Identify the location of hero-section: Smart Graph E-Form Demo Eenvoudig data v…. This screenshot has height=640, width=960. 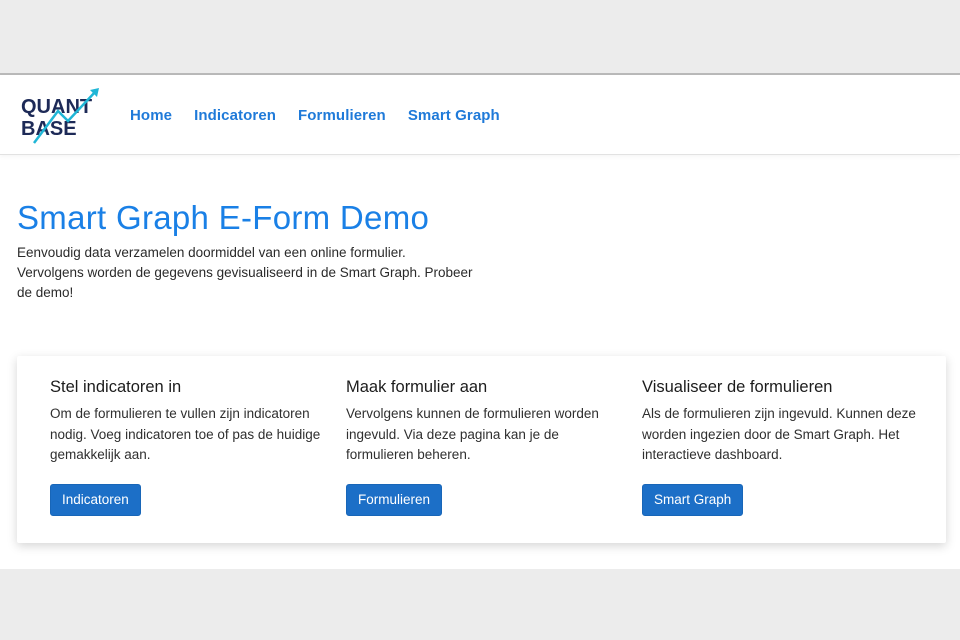
(247, 250).